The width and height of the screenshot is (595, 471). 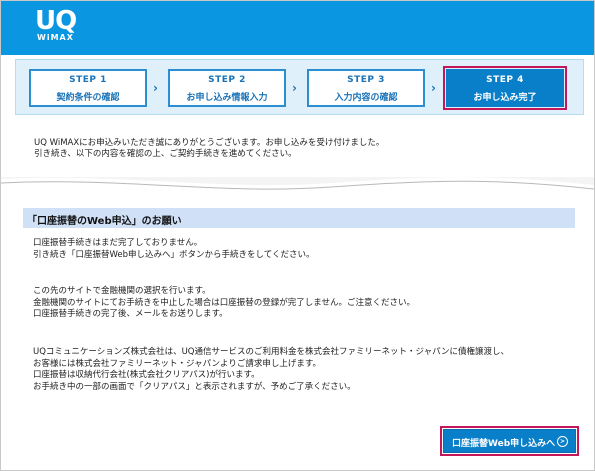 What do you see at coordinates (297, 28) in the screenshot?
I see `header-bar: UQ WiMAX` at bounding box center [297, 28].